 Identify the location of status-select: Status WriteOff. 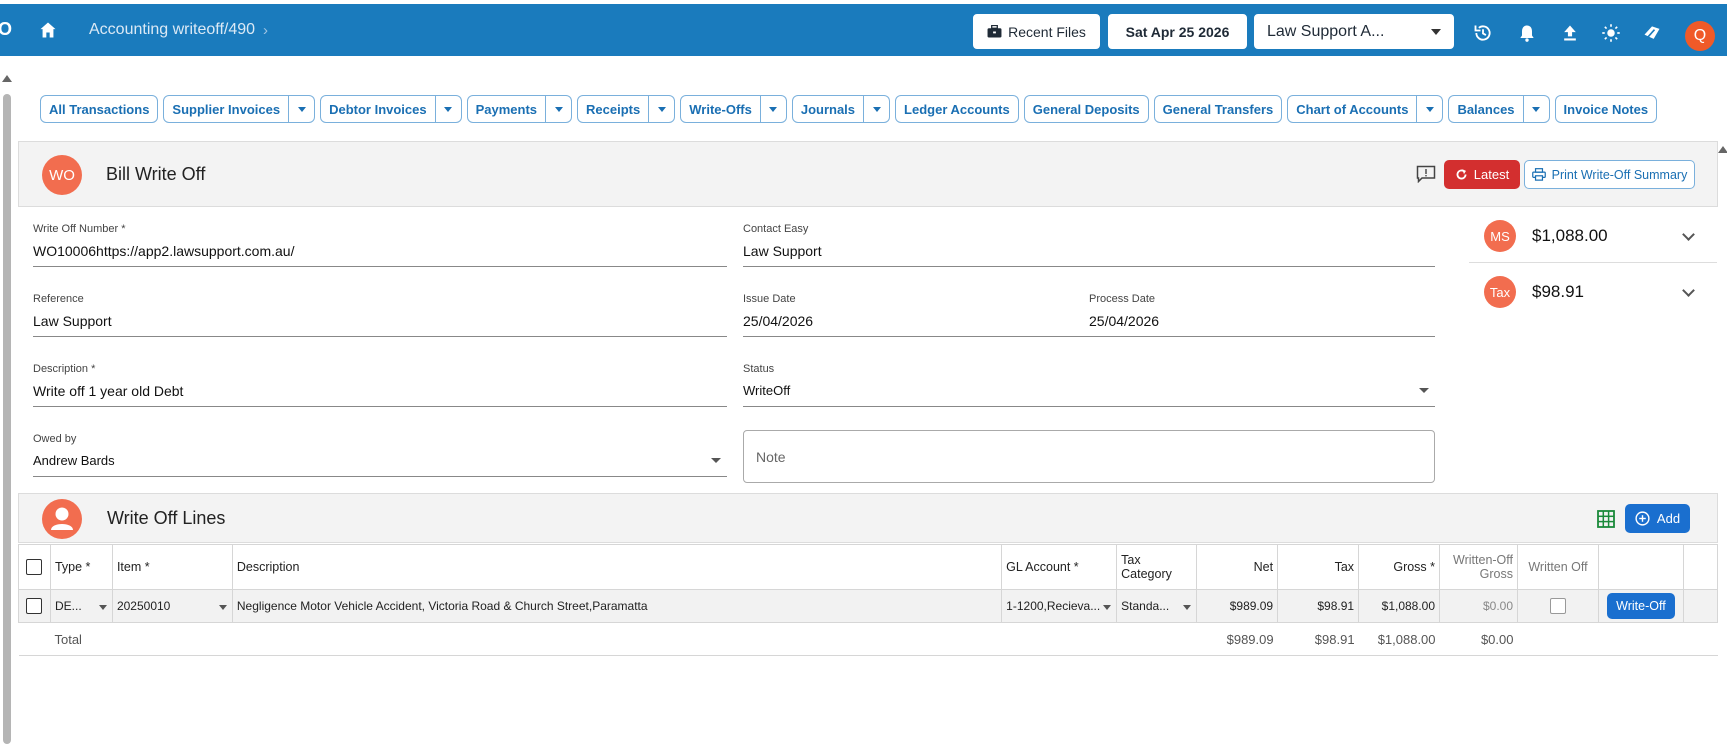
(1089, 385).